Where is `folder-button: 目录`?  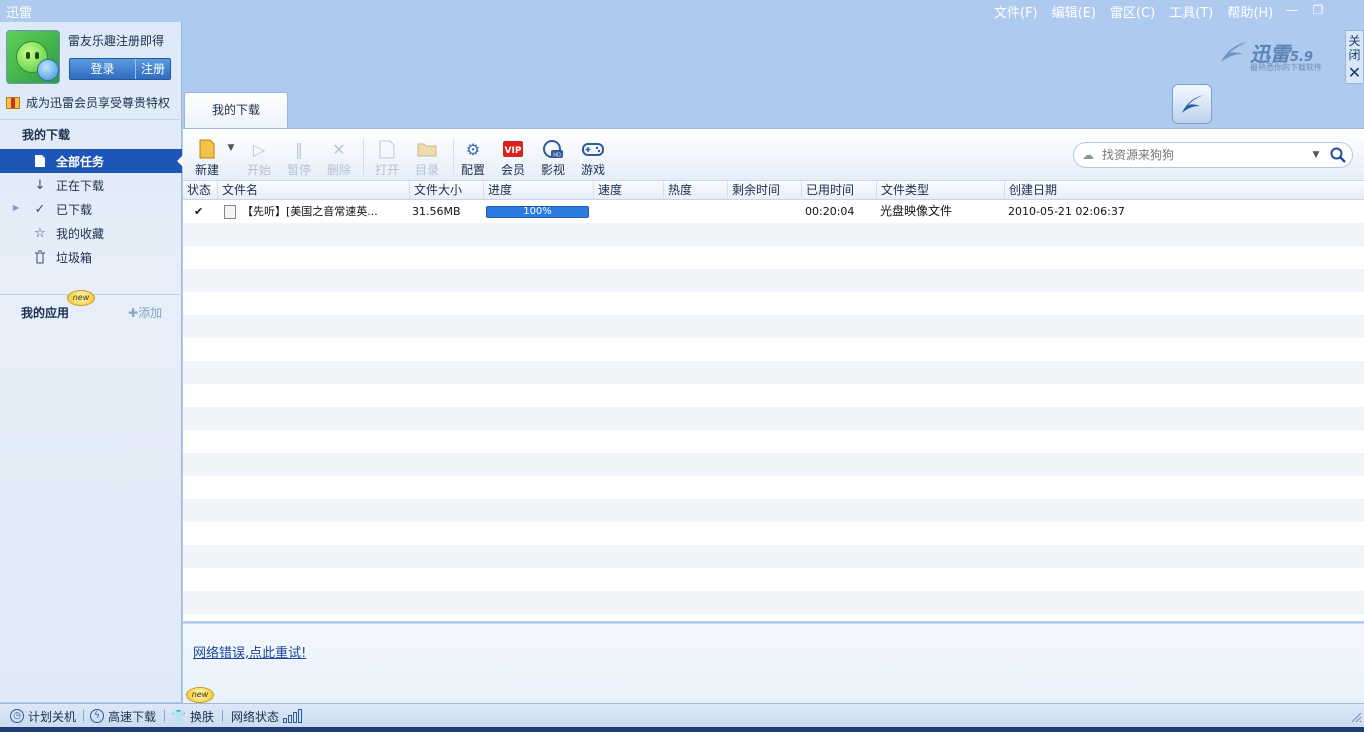 folder-button: 目录 is located at coordinates (427, 158).